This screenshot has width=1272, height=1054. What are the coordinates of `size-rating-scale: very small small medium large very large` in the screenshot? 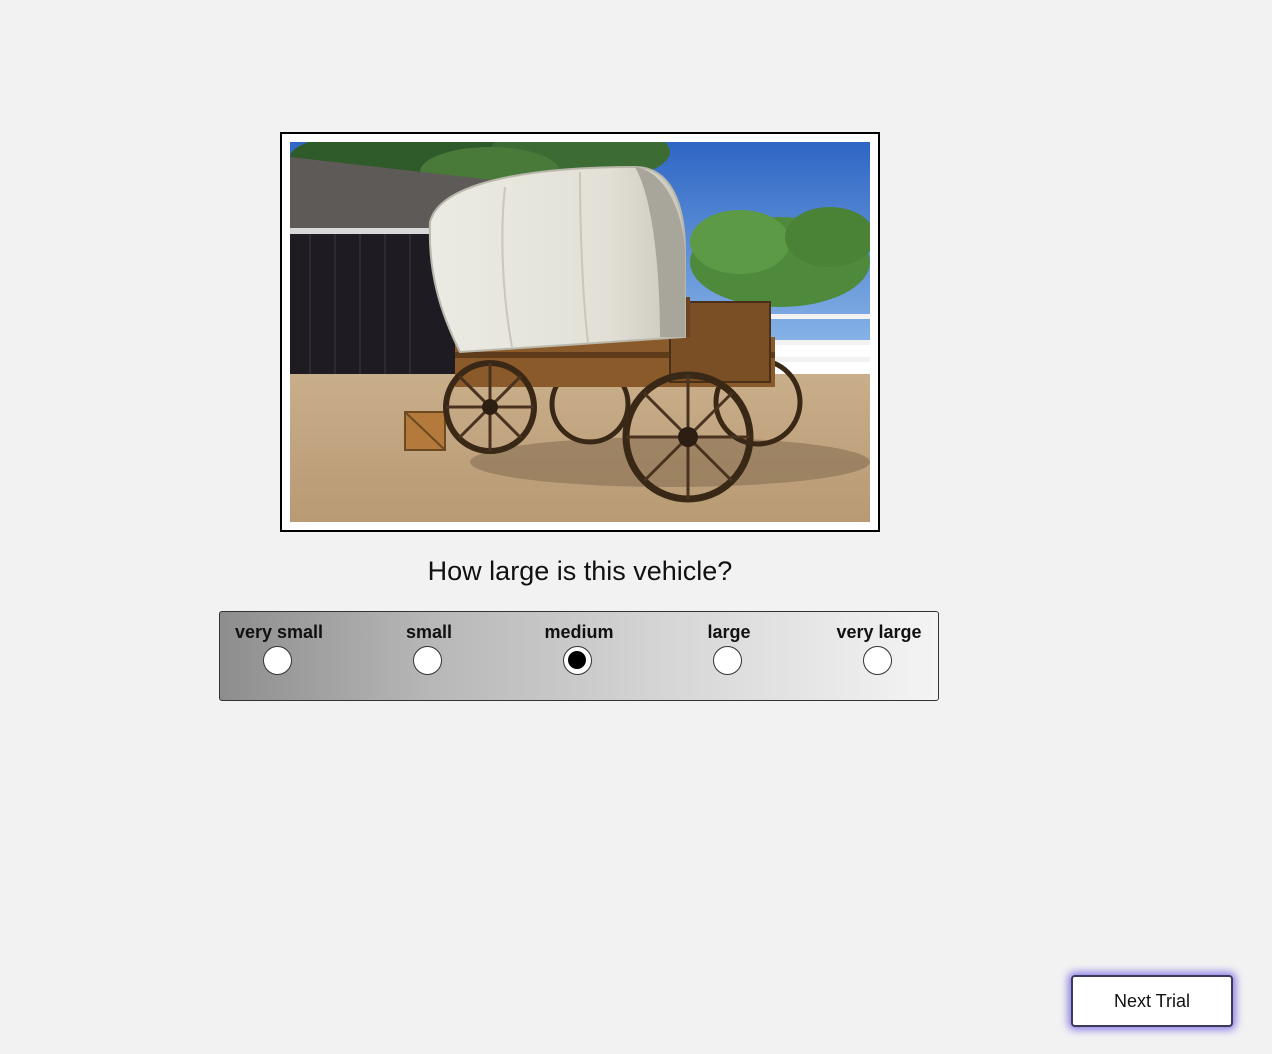 It's located at (579, 656).